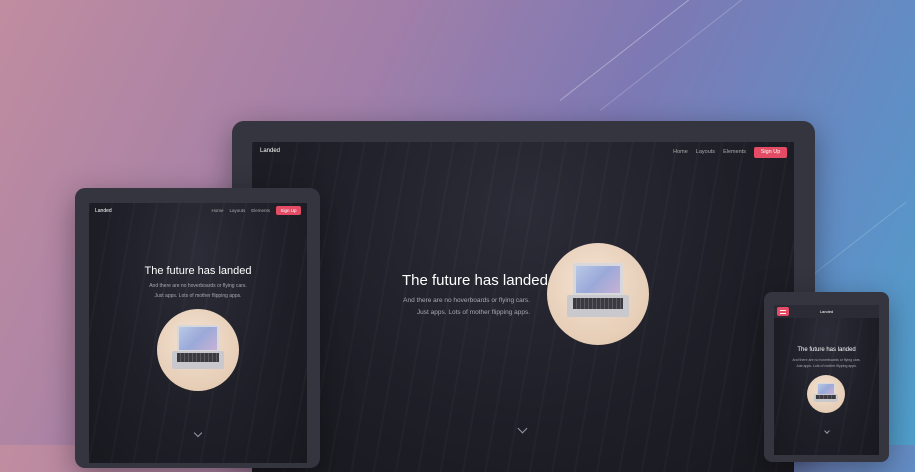 This screenshot has height=472, width=915. I want to click on desktop-nav-layouts: Layouts, so click(705, 152).